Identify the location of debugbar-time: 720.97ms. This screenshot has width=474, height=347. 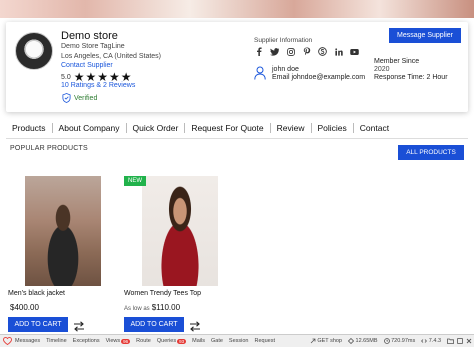
(399, 341).